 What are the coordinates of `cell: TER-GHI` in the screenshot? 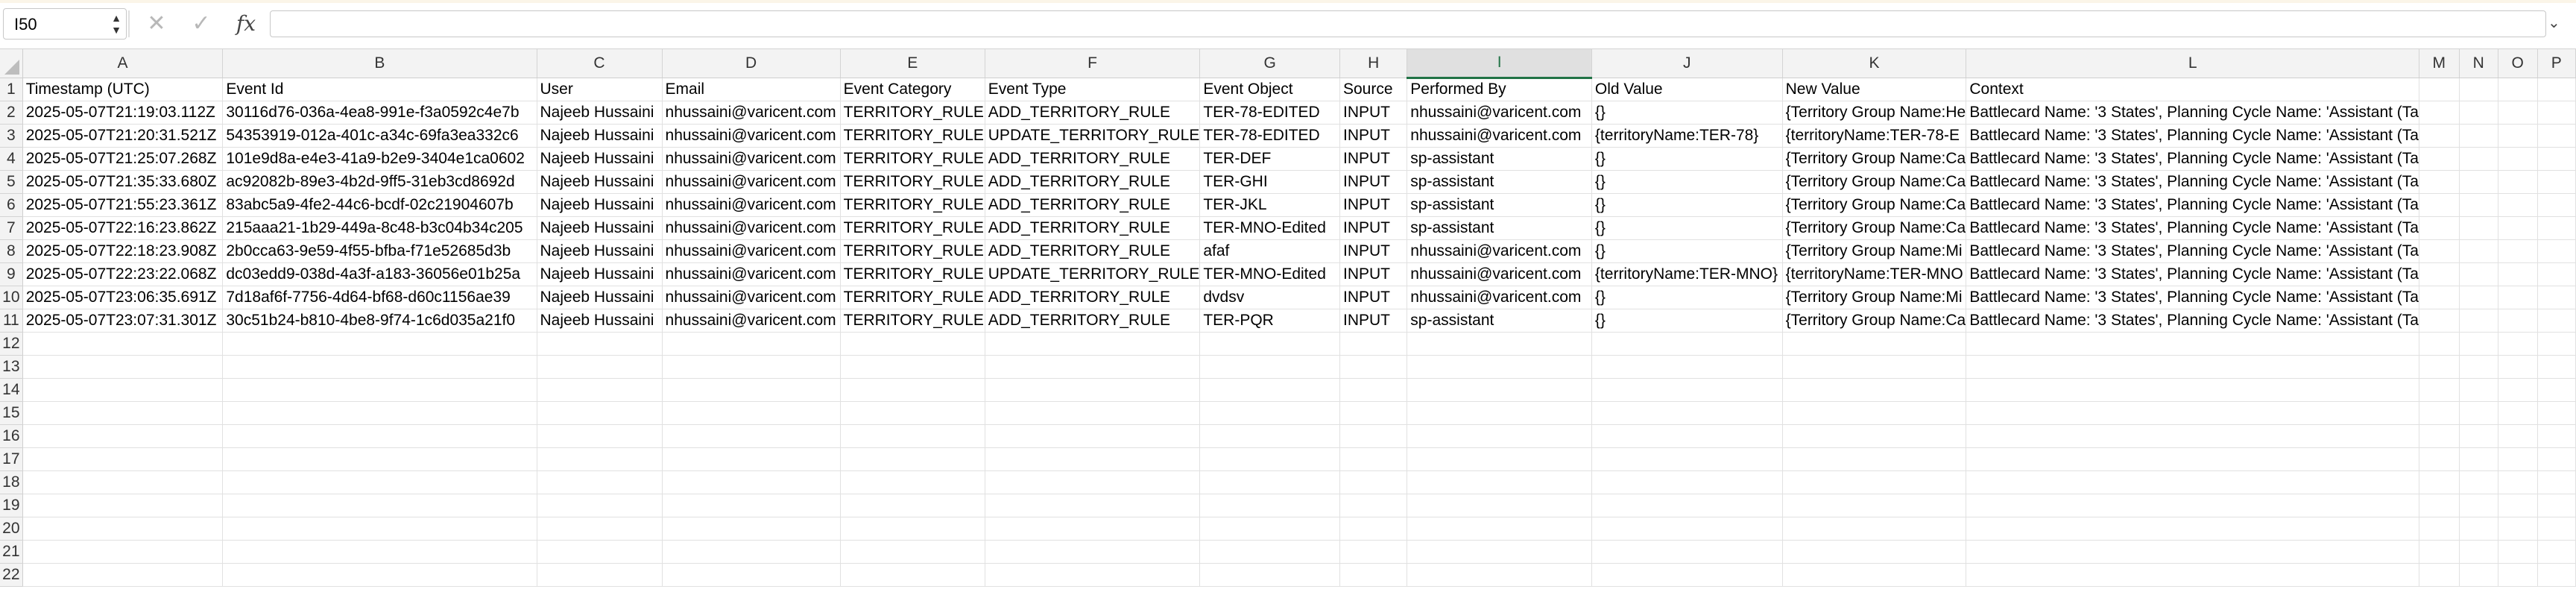 It's located at (1269, 182).